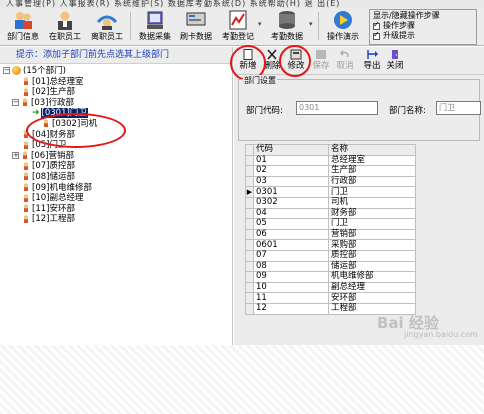  What do you see at coordinates (372, 181) in the screenshot?
I see `cell-name: 行政部` at bounding box center [372, 181].